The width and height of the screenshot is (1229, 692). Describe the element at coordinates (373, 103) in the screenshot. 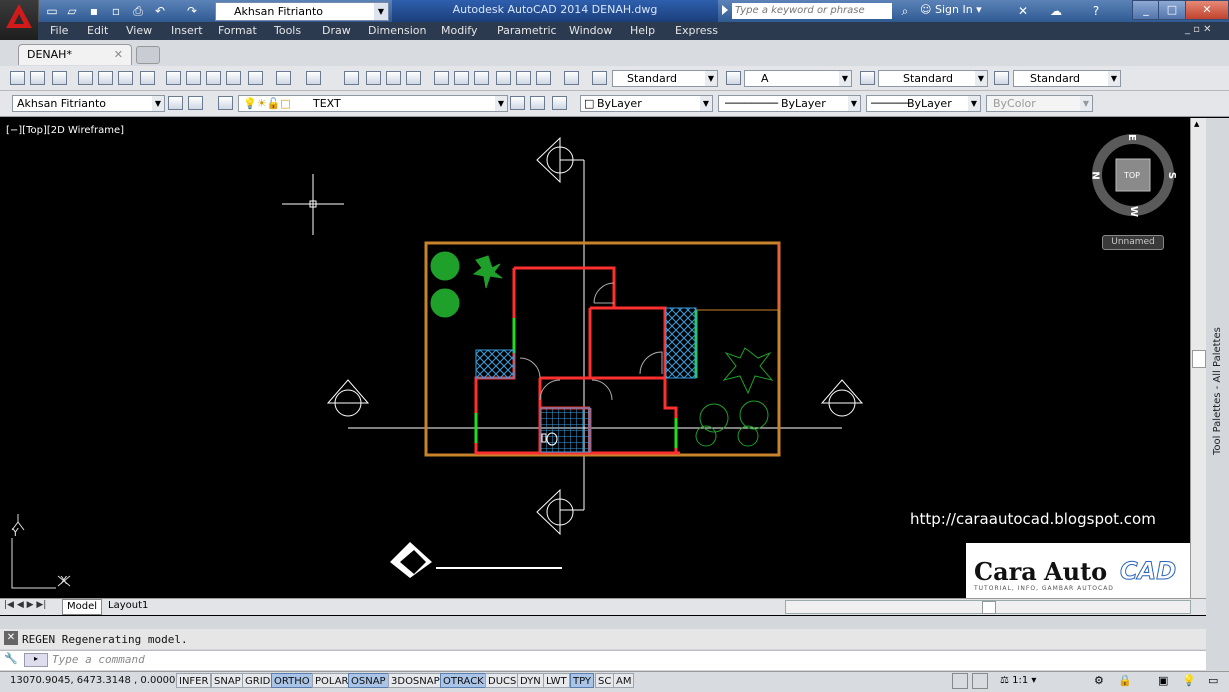

I see `layer-dropdown: 💡☀🔓□ TEXT ▼` at that location.